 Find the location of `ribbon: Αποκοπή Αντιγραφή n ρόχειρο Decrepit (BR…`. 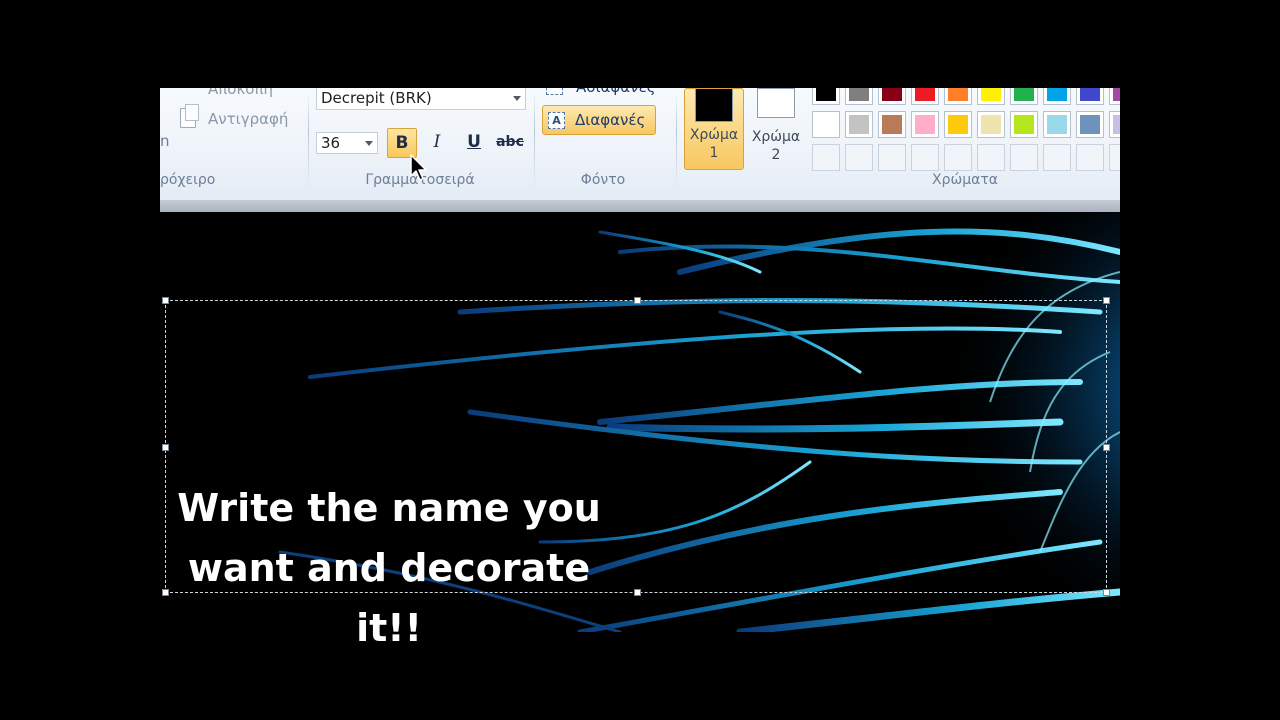

ribbon: Αποκοπή Αντιγραφή n ρόχειρο Decrepit (BR… is located at coordinates (640, 144).